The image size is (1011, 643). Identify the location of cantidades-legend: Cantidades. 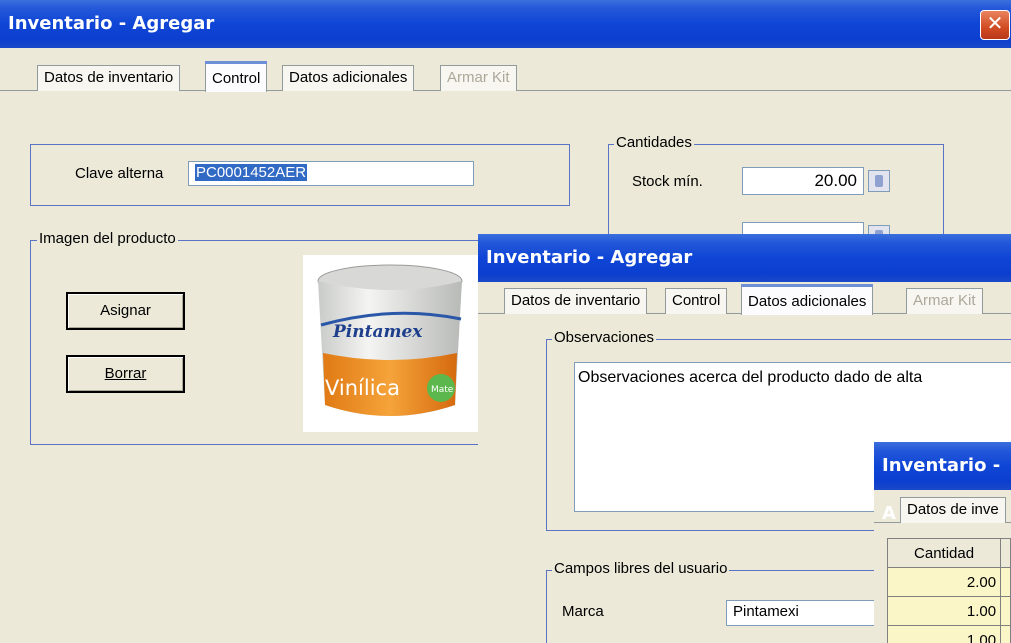
(654, 142).